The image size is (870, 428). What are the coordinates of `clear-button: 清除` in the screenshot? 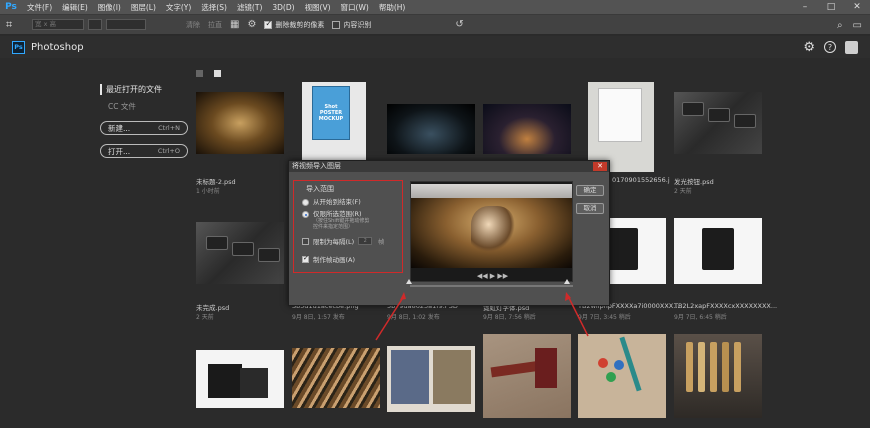 It's located at (193, 25).